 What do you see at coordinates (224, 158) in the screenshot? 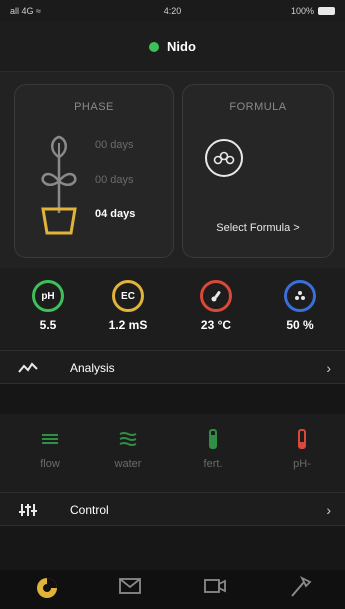
I see `molecule-icon` at bounding box center [224, 158].